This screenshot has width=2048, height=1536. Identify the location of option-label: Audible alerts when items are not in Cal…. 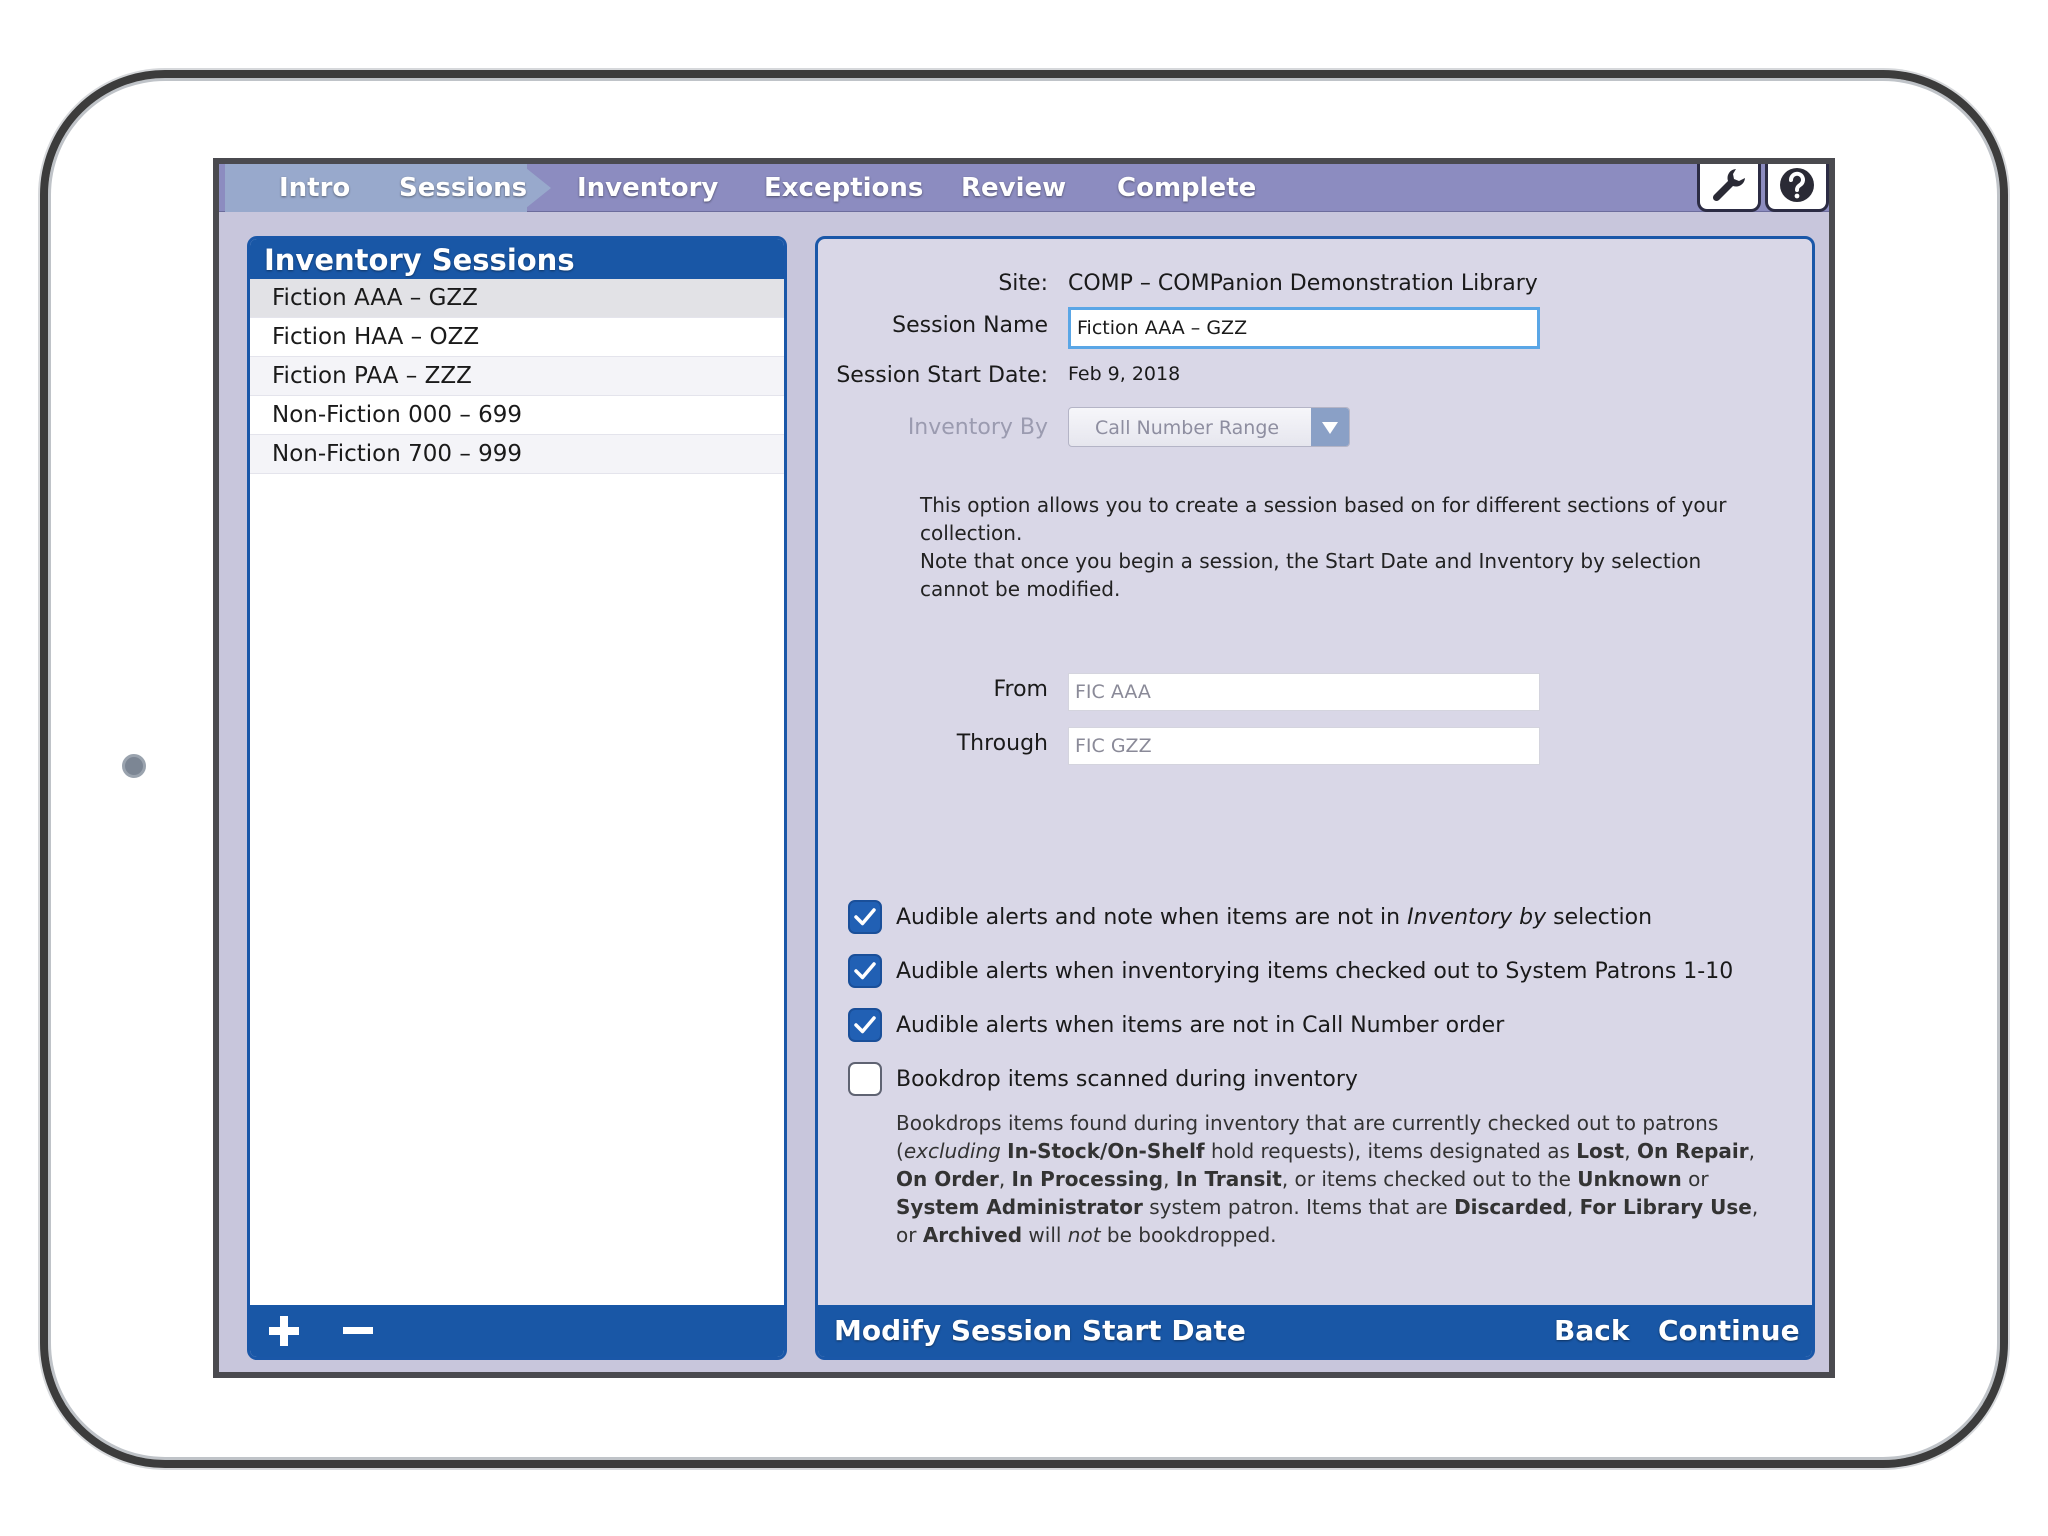
(1200, 1025).